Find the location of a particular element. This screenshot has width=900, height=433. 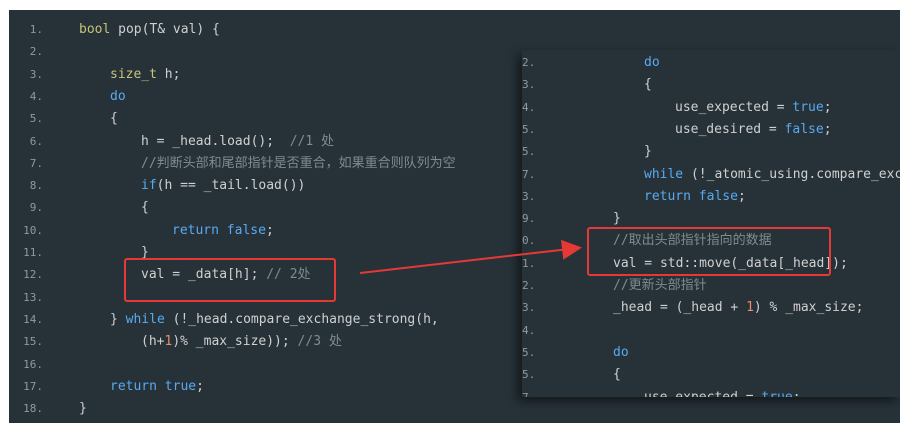

line-number: 14. is located at coordinates (33, 319).